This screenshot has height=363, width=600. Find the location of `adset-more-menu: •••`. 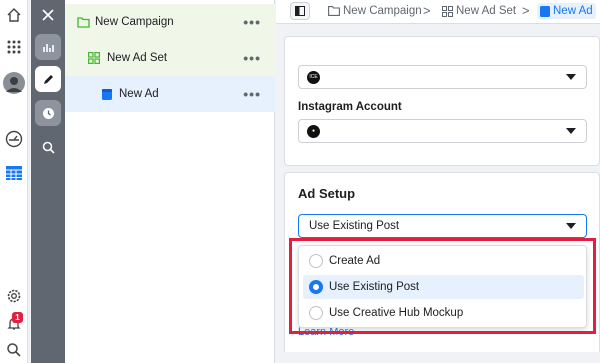

adset-more-menu: ••• is located at coordinates (252, 58).